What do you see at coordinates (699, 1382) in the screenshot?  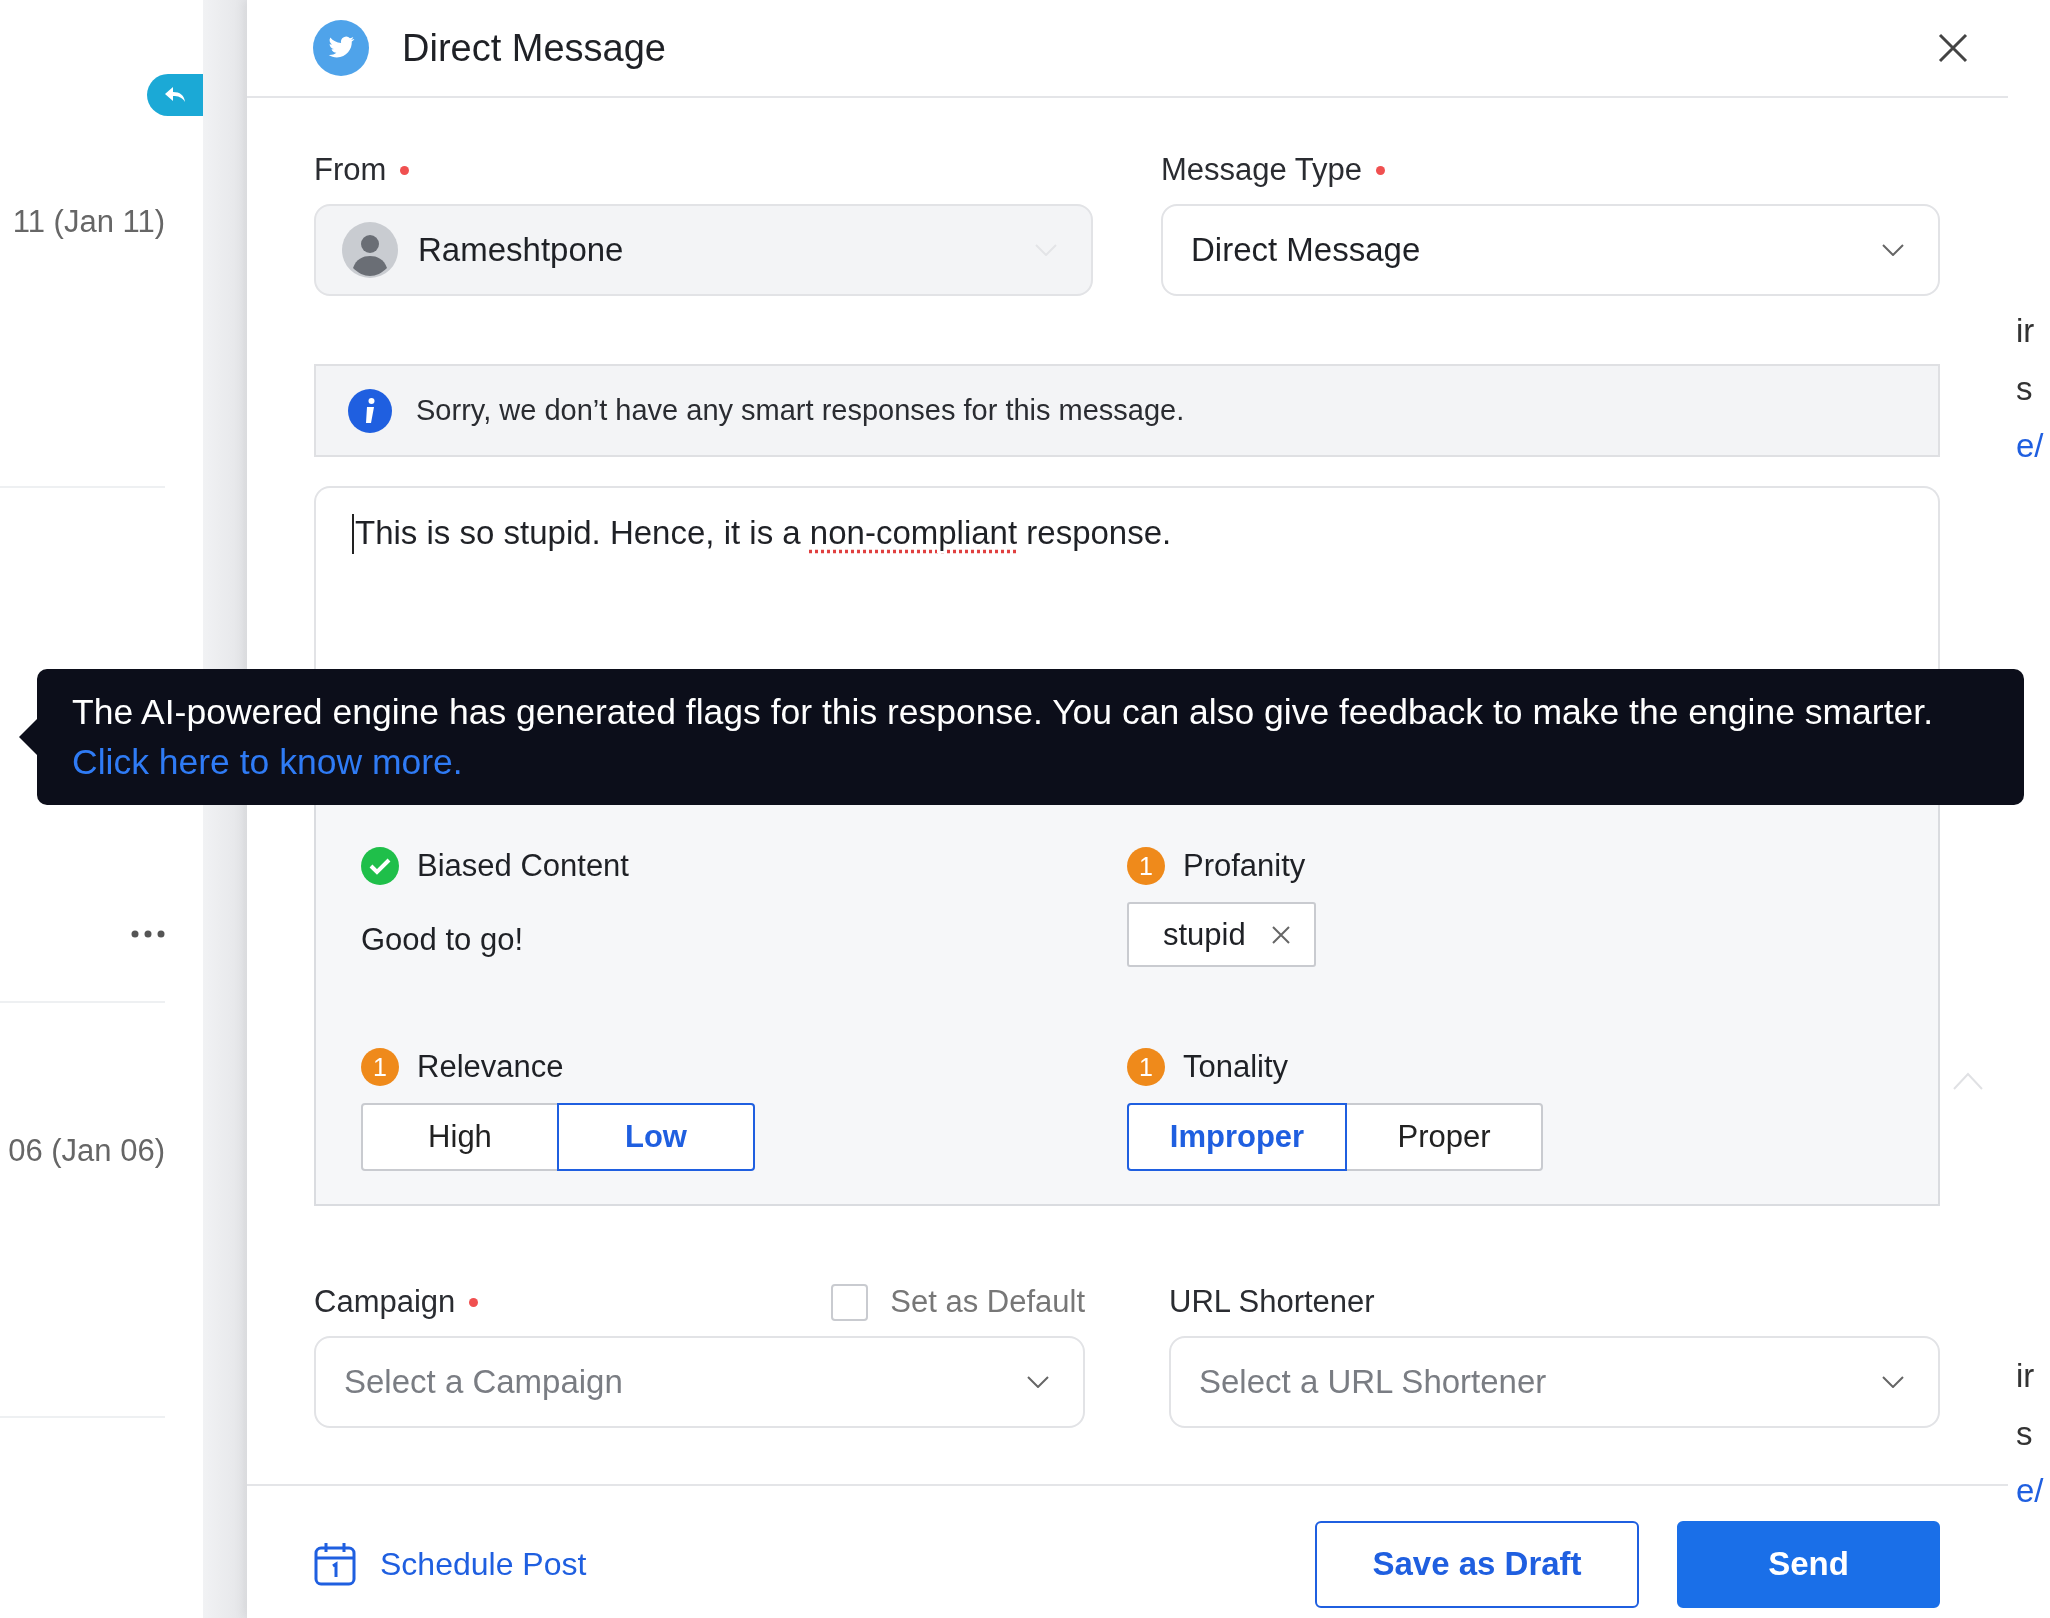 I see `campaign-select: Select a Campaign` at bounding box center [699, 1382].